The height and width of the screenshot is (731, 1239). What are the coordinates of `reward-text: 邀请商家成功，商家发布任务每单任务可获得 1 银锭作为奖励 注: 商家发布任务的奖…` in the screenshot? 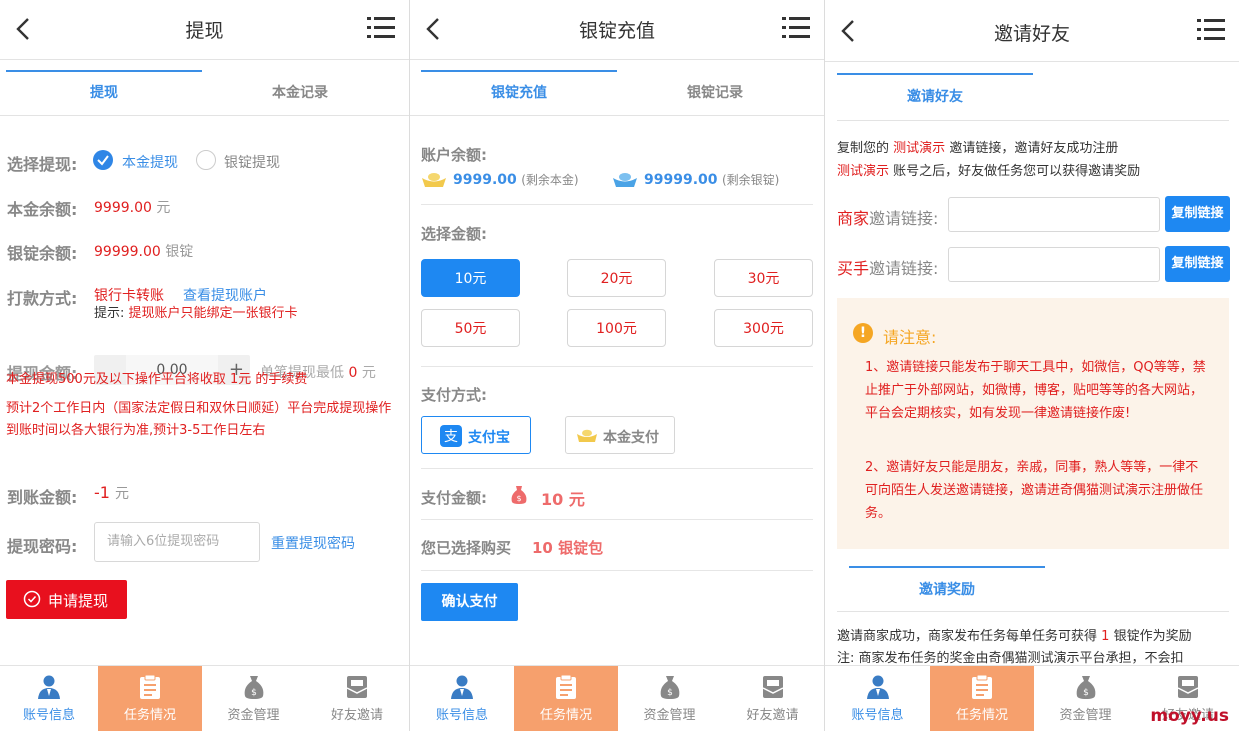 It's located at (1014, 647).